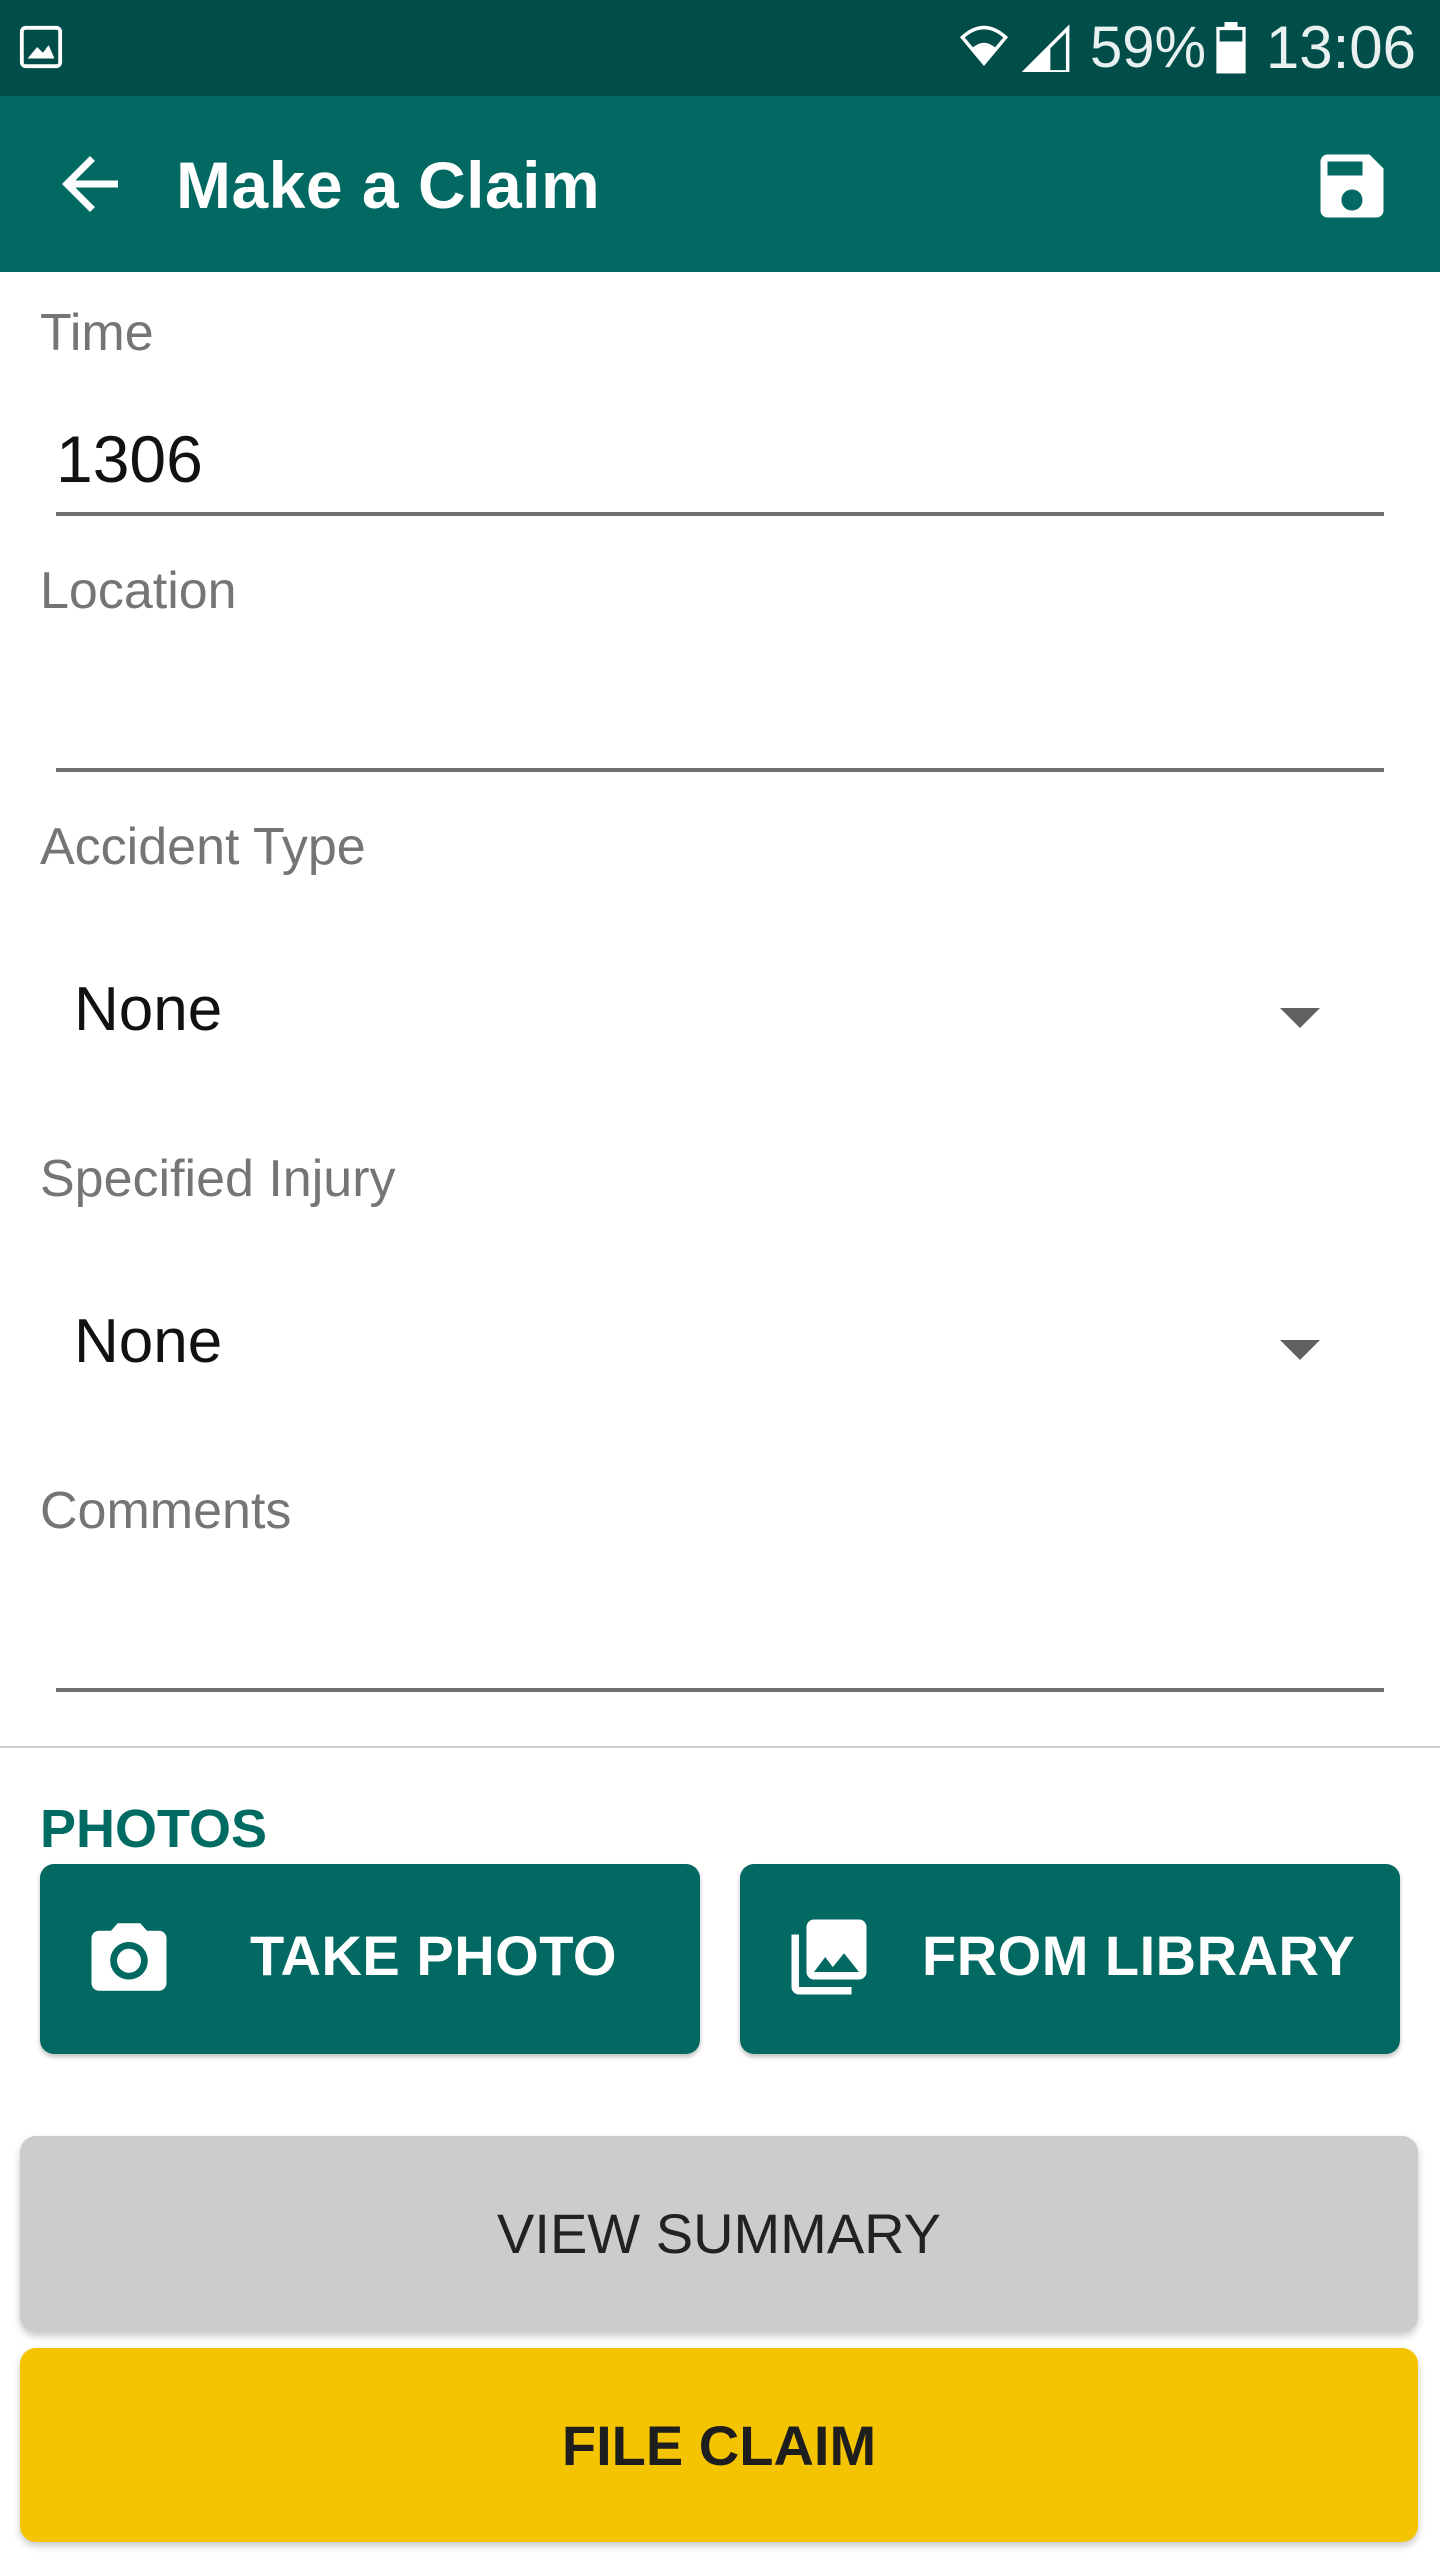 This screenshot has width=1440, height=2560. I want to click on time-value: 1306, so click(129, 459).